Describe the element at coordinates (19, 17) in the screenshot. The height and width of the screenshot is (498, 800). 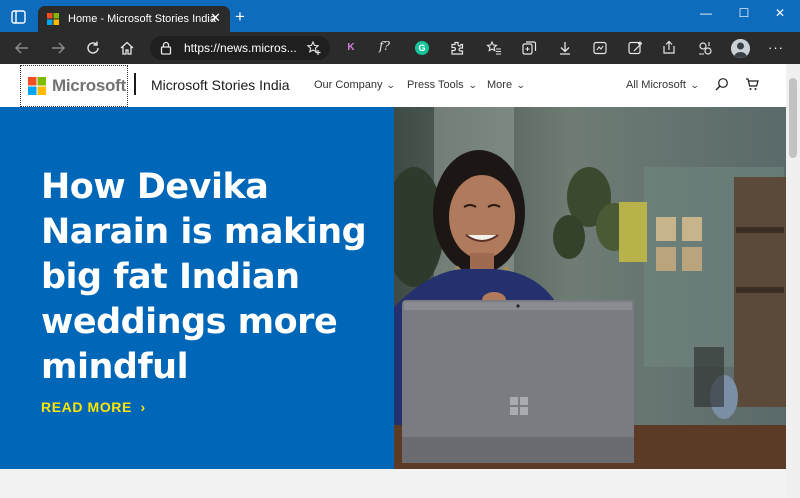
I see `tab-actions-icon` at that location.